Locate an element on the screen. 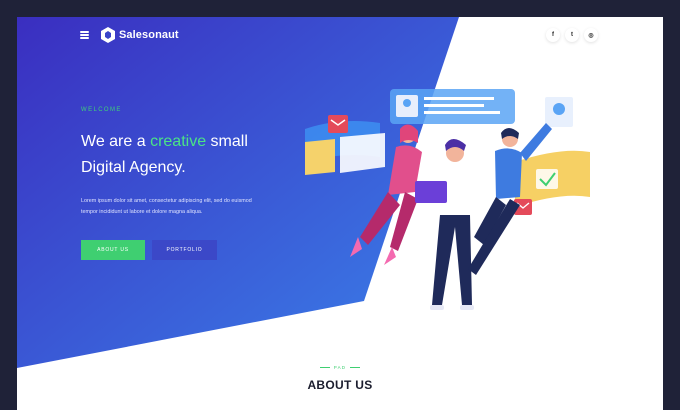  brand-name: Salesonaut is located at coordinates (149, 35).